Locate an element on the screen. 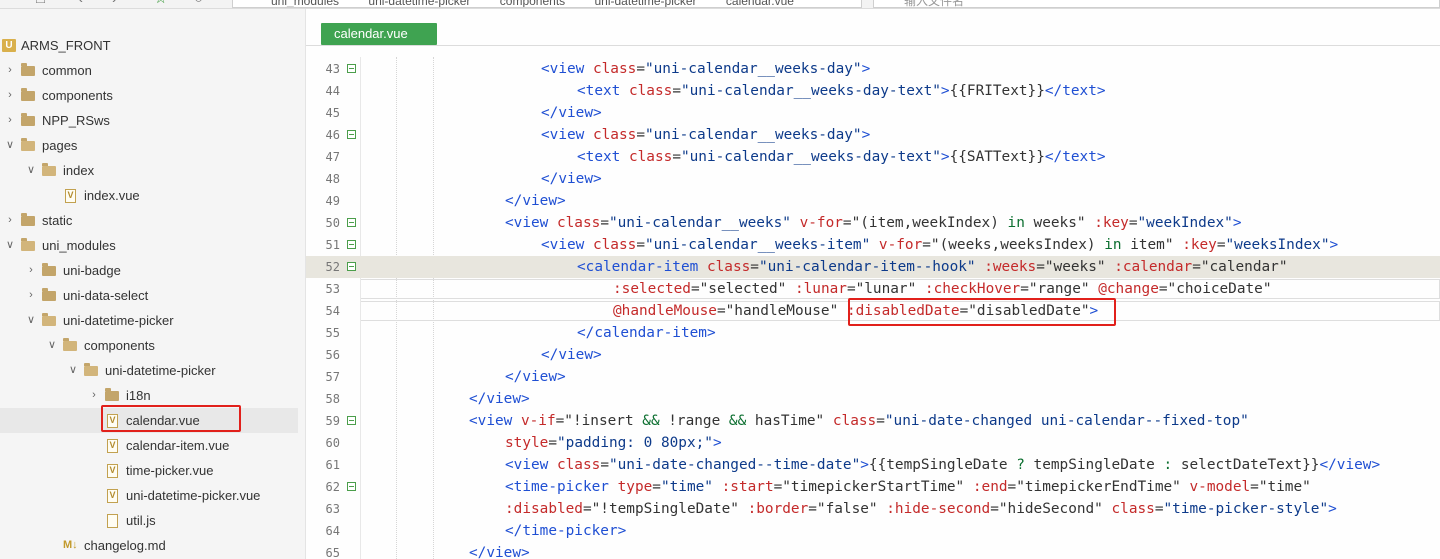 The width and height of the screenshot is (1440, 559). tree-item: › common is located at coordinates (149, 70).